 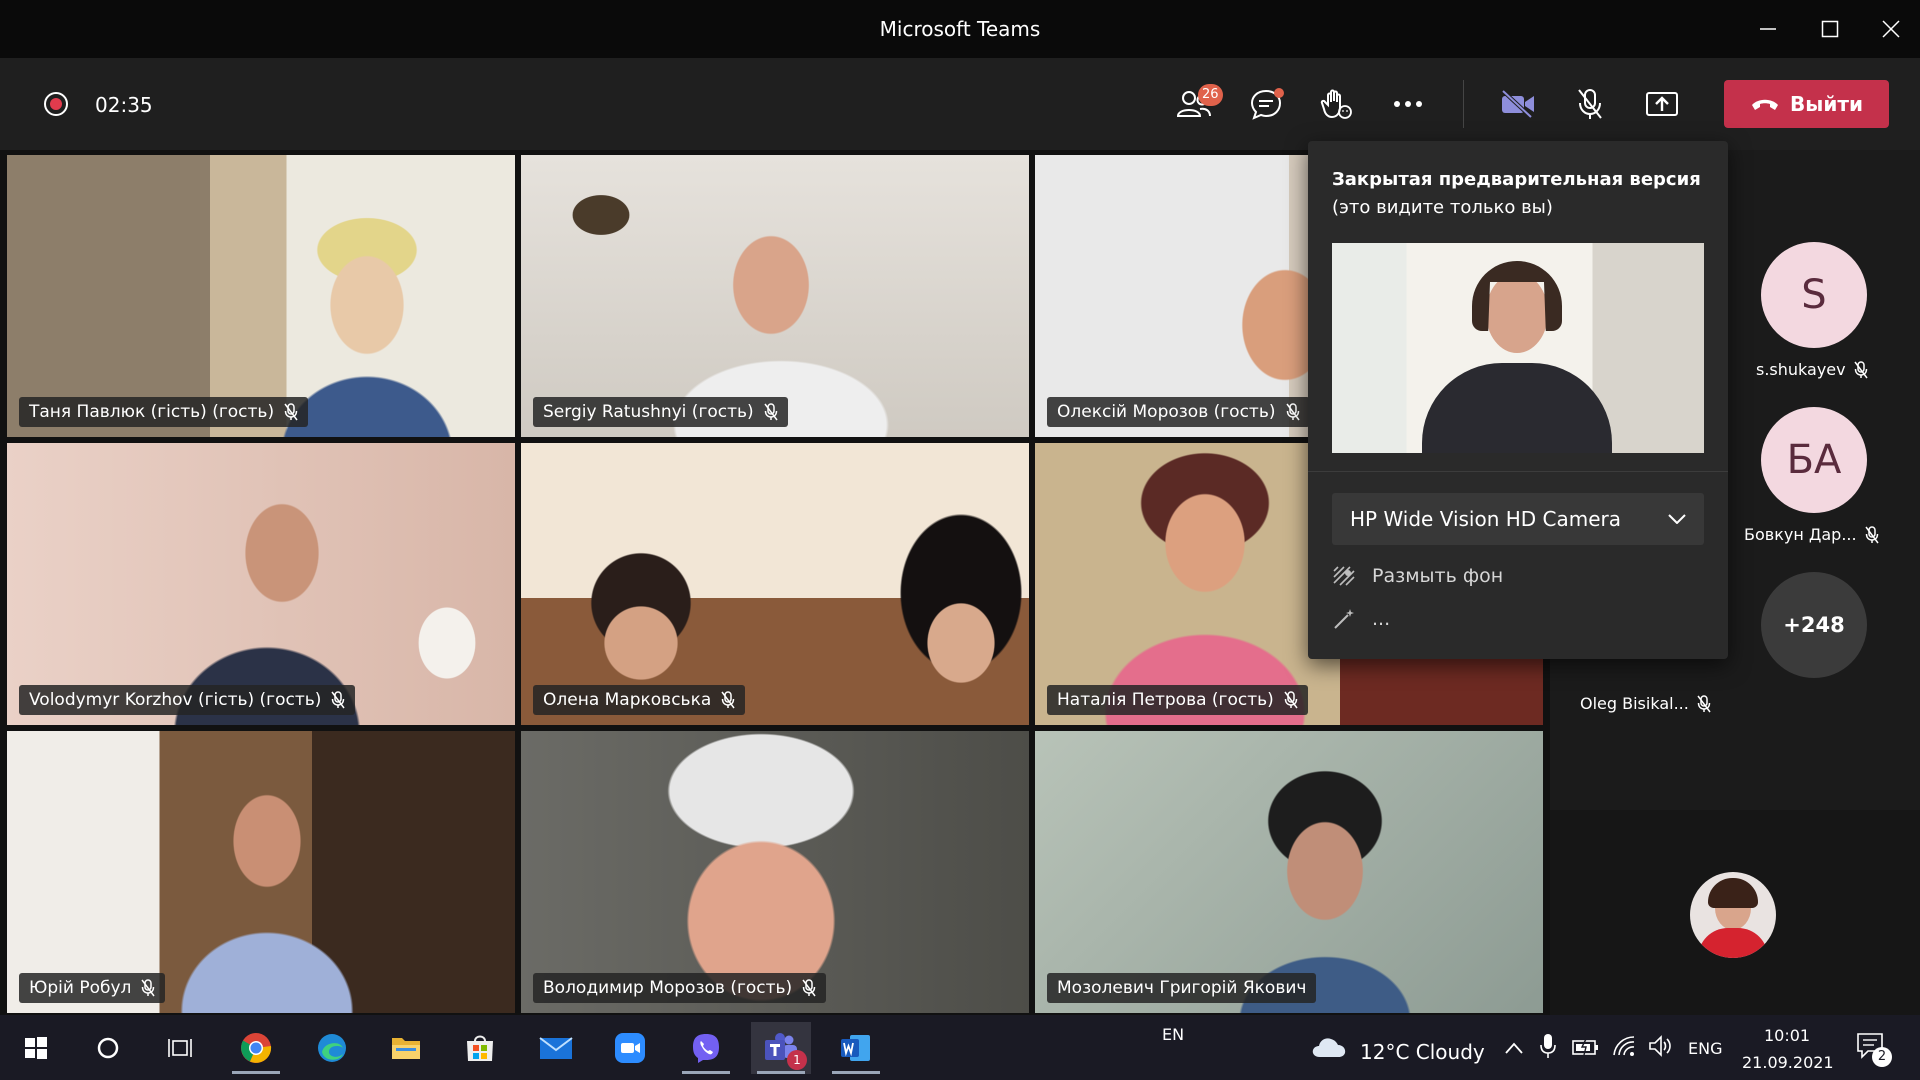 What do you see at coordinates (1182, 988) in the screenshot?
I see `participant-name-tag: Мозолевич Григорій Якович` at bounding box center [1182, 988].